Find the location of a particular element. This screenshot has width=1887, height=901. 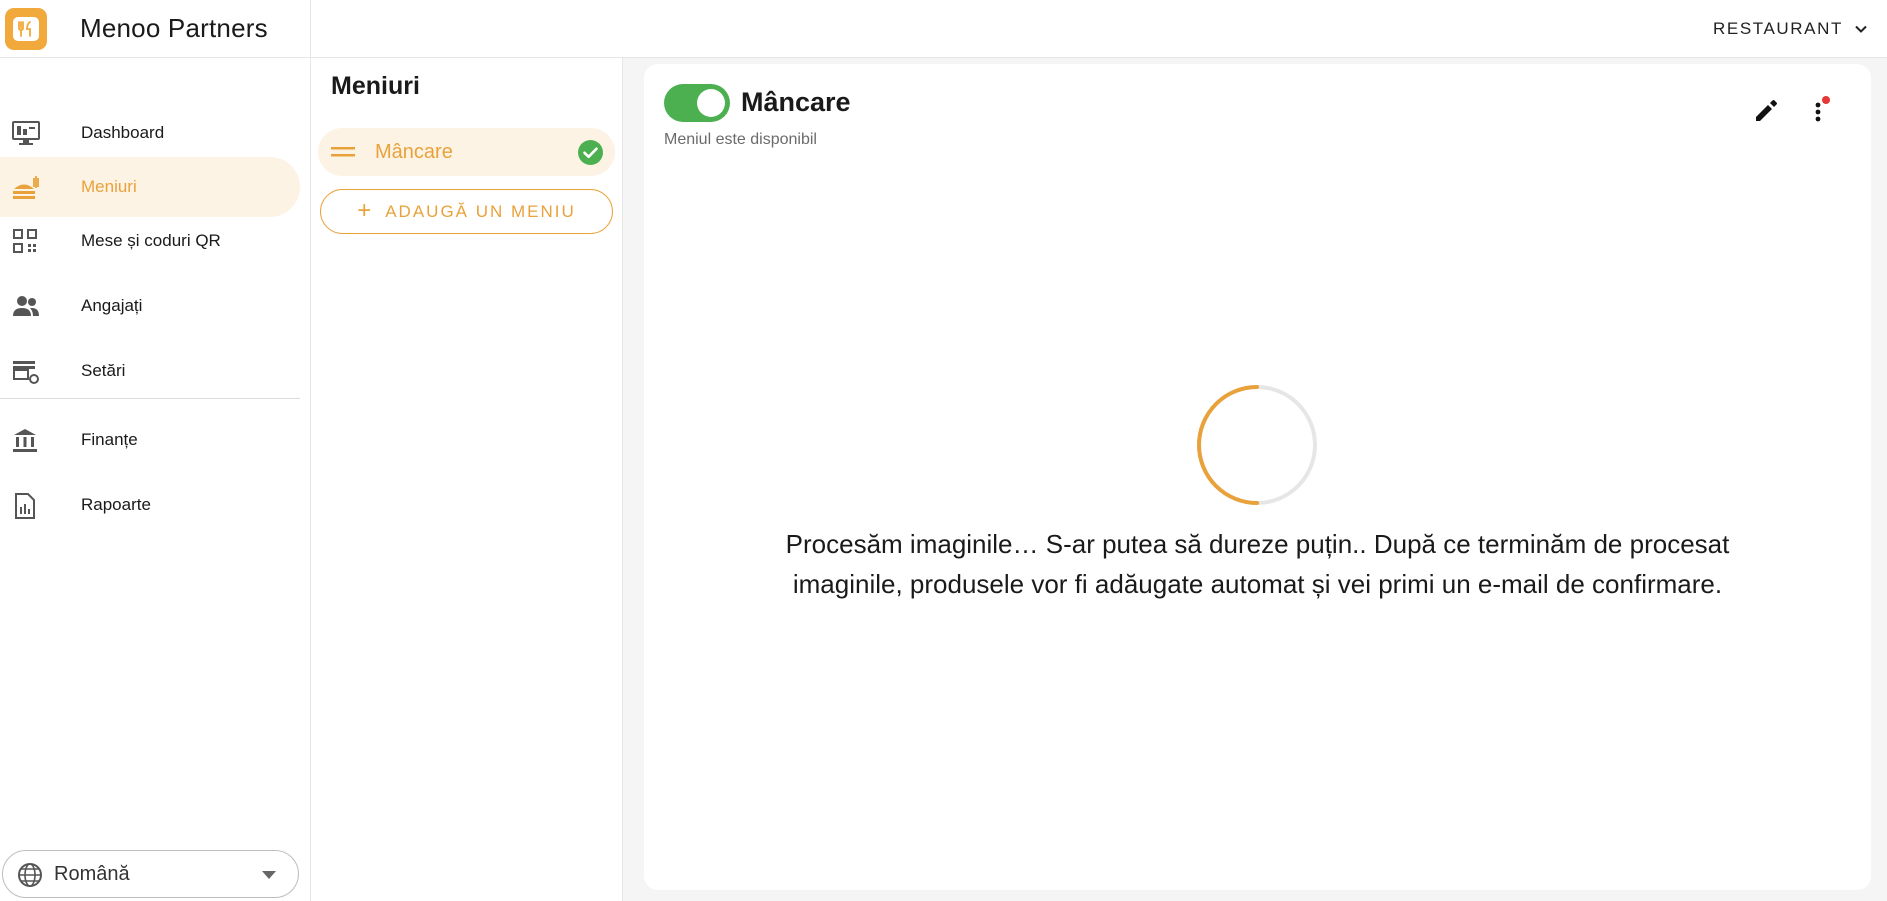

sidebar-item-reports: Rapoarte is located at coordinates (150, 505).